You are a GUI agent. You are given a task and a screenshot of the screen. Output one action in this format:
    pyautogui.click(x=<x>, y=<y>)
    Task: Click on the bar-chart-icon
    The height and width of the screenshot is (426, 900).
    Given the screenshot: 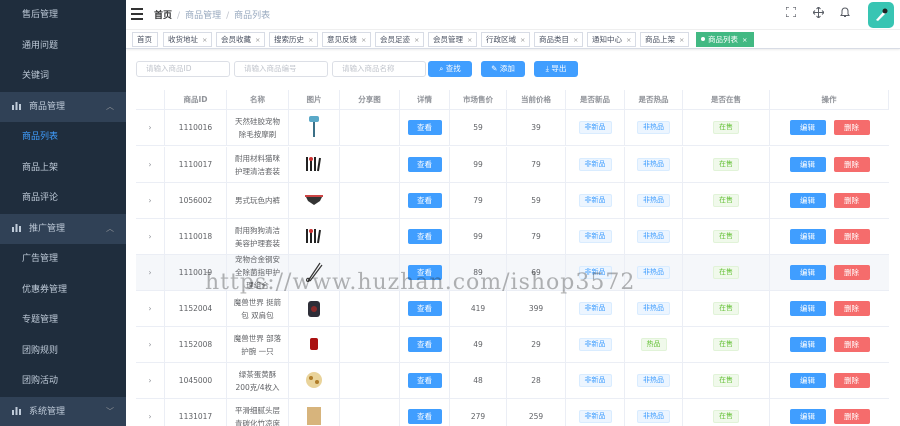 What is the action you would take?
    pyautogui.click(x=16, y=101)
    